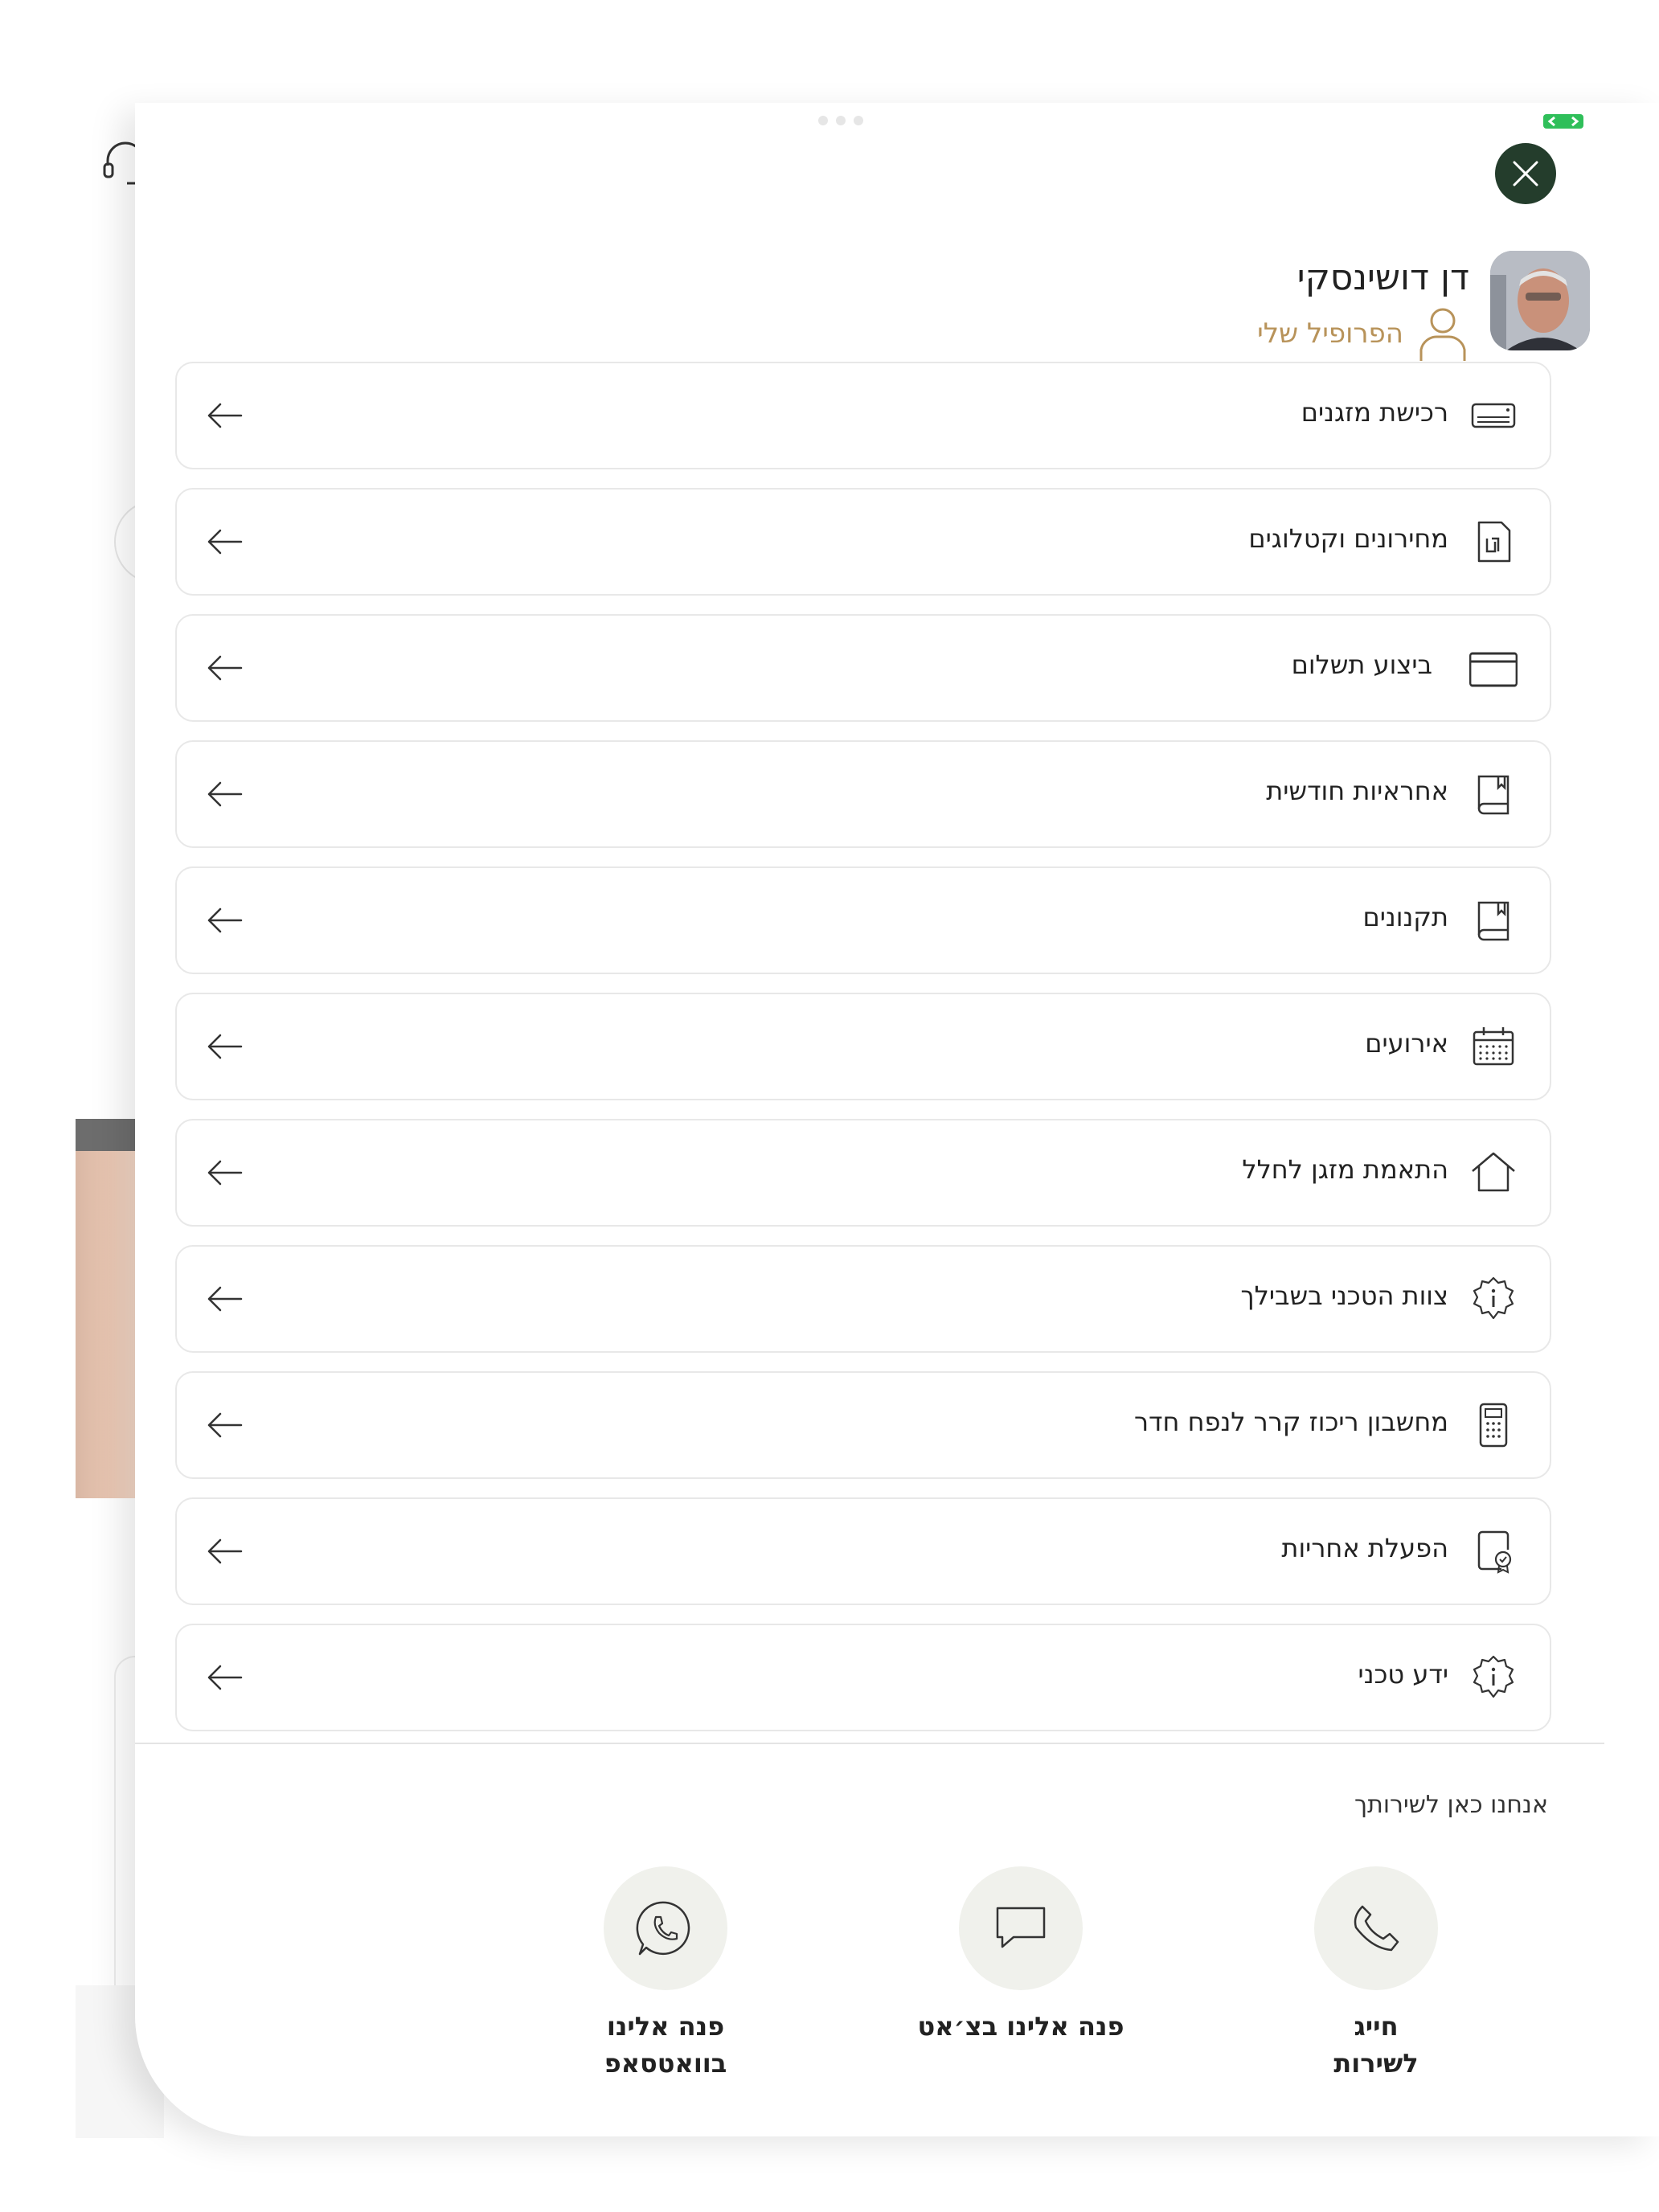  Describe the element at coordinates (1382, 277) in the screenshot. I see `user-name: דן דושינסקי` at that location.